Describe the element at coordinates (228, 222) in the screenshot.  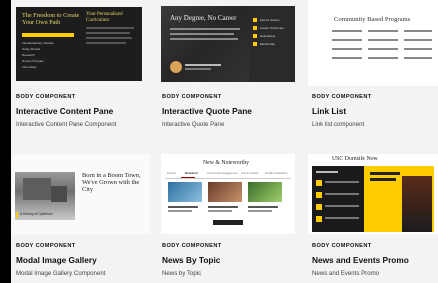
I see `view-all-button` at that location.